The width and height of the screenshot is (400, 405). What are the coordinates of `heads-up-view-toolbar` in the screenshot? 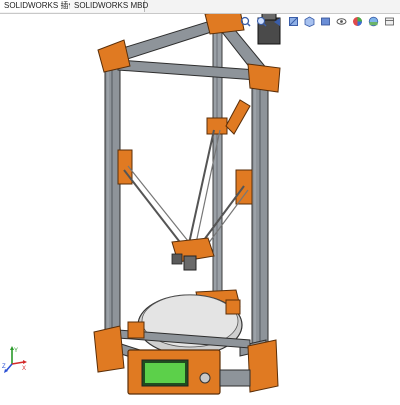 It's located at (317, 21).